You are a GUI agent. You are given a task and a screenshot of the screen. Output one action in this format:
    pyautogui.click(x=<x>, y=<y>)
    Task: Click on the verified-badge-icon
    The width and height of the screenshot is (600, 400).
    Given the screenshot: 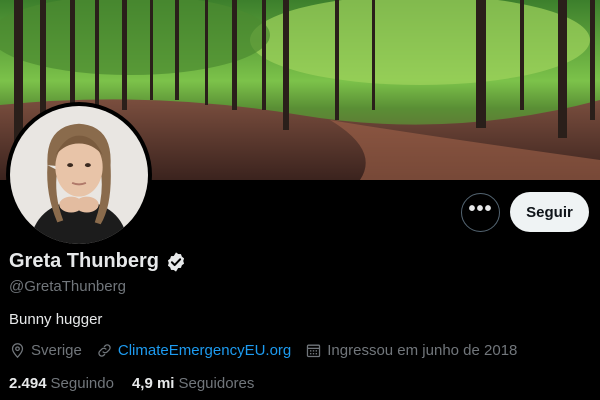 What is the action you would take?
    pyautogui.click(x=176, y=262)
    